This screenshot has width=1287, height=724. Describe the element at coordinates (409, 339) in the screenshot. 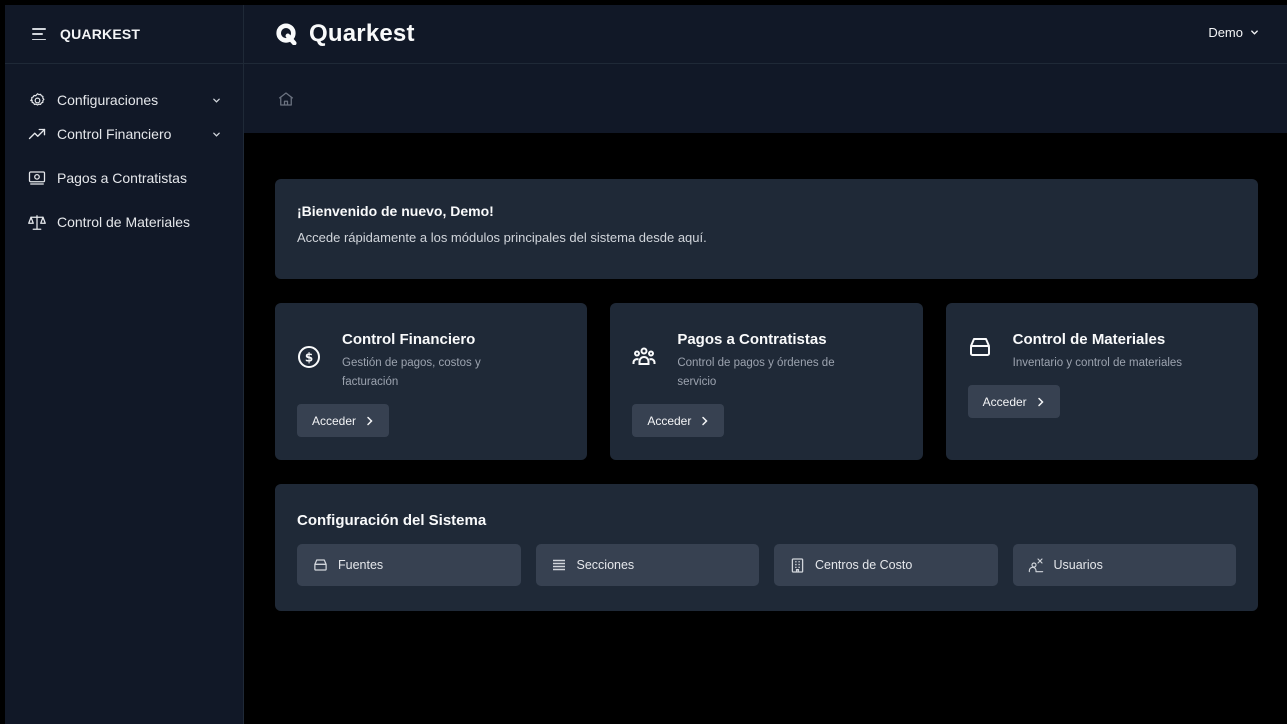

I see `module-title: Control Financiero` at that location.